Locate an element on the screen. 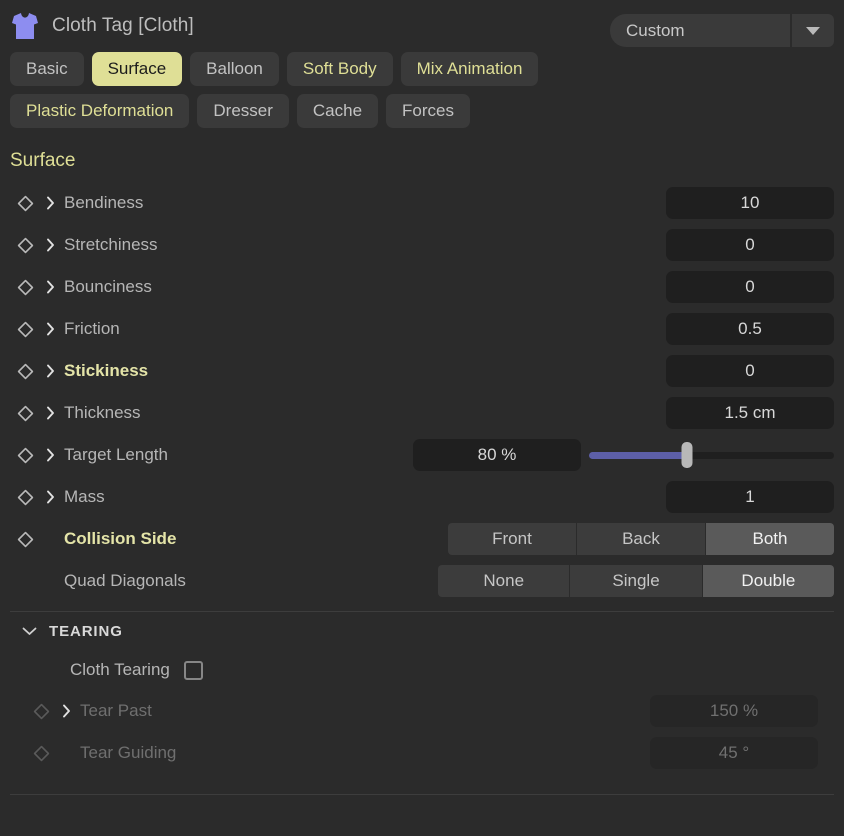 The height and width of the screenshot is (836, 844). value-field-bendiness: 10 is located at coordinates (750, 203).